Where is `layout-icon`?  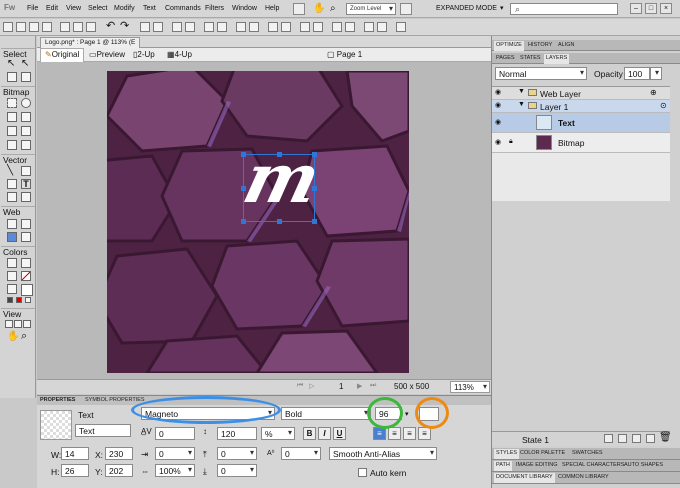 layout-icon is located at coordinates (299, 9).